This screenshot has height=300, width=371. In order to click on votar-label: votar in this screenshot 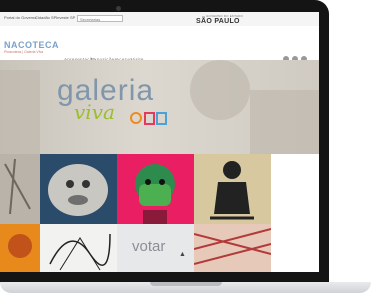, I will do `click(148, 246)`.